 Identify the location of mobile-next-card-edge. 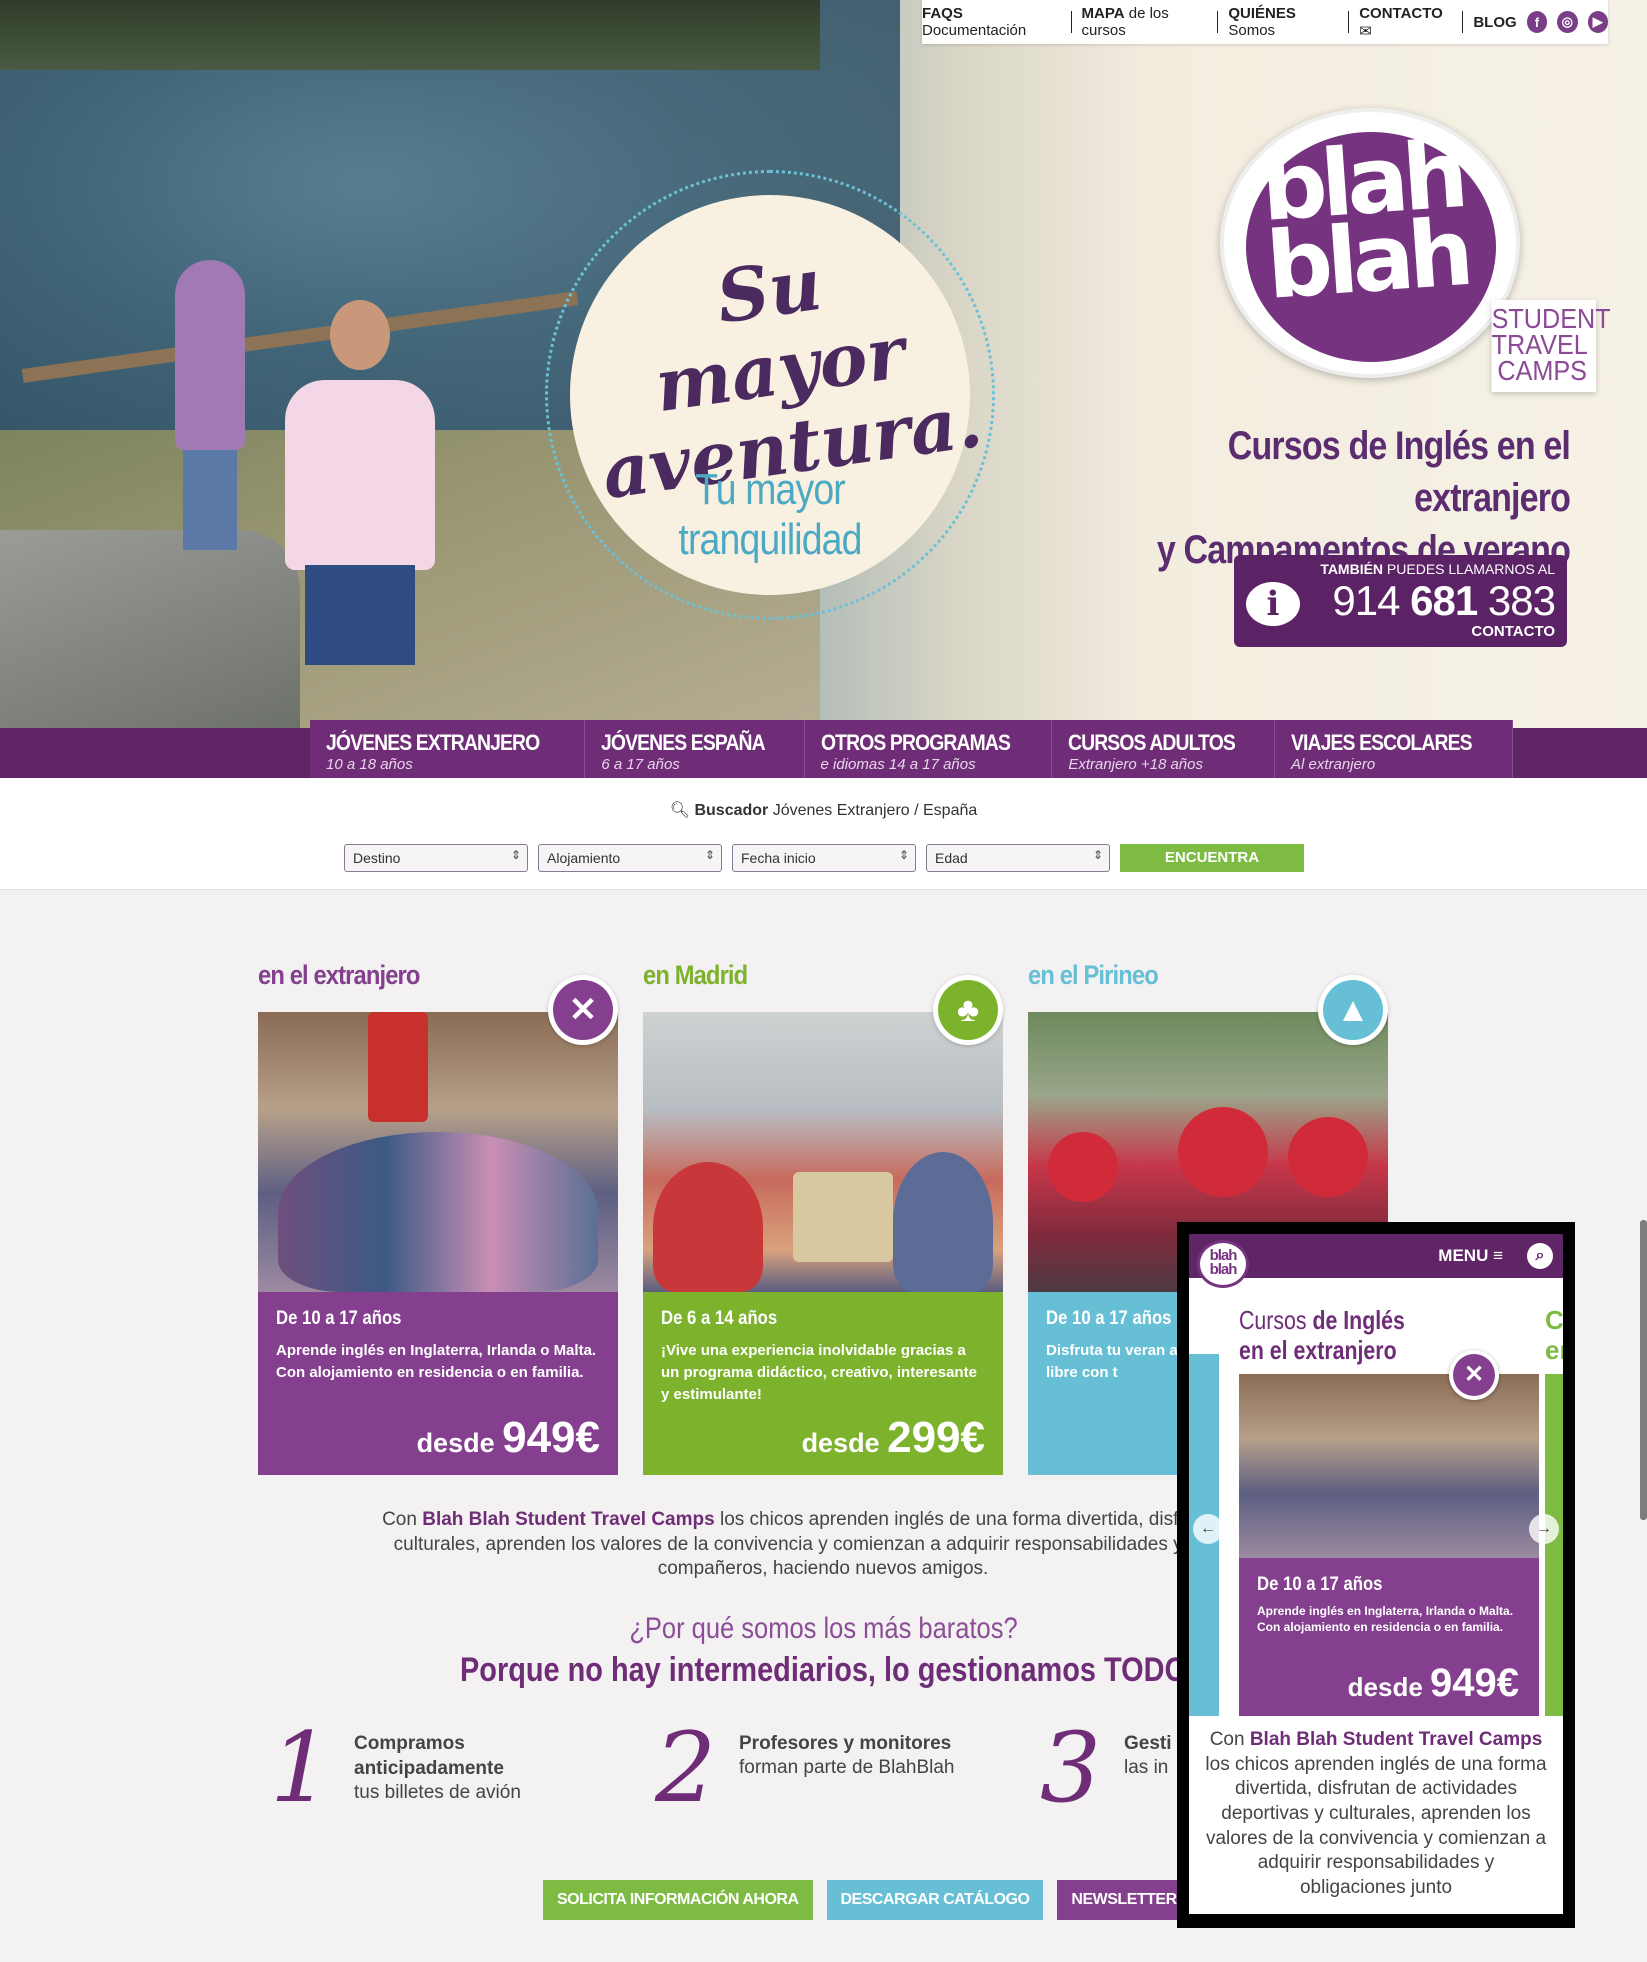
(1554, 1545).